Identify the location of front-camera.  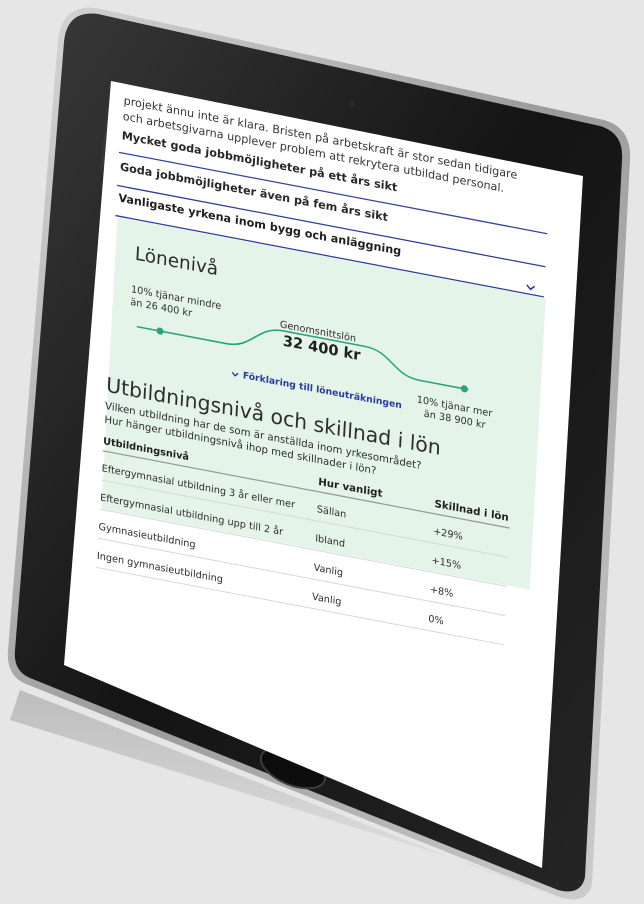
(352, 104).